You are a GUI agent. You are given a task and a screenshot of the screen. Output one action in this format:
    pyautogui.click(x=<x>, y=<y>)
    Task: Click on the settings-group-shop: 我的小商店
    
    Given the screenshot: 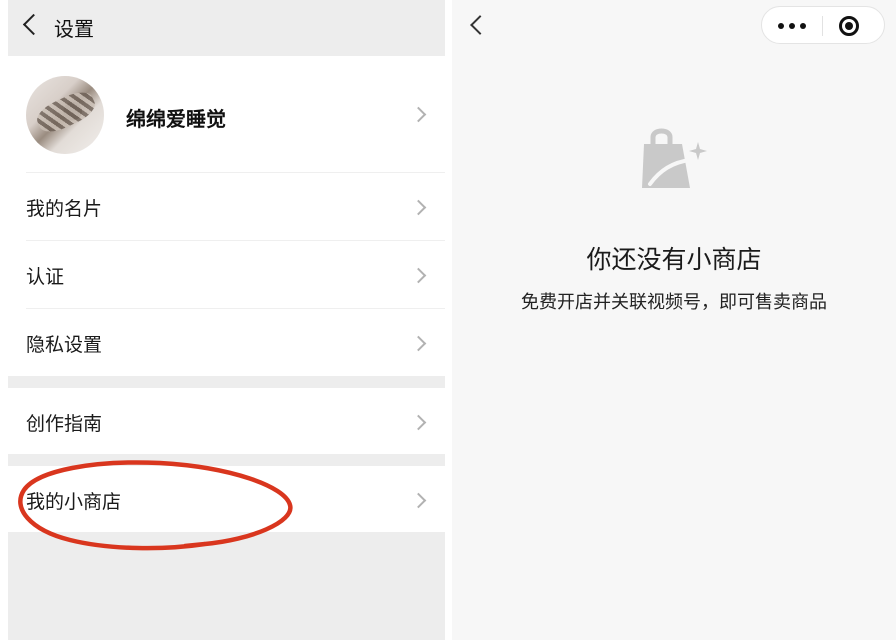 What is the action you would take?
    pyautogui.click(x=226, y=499)
    